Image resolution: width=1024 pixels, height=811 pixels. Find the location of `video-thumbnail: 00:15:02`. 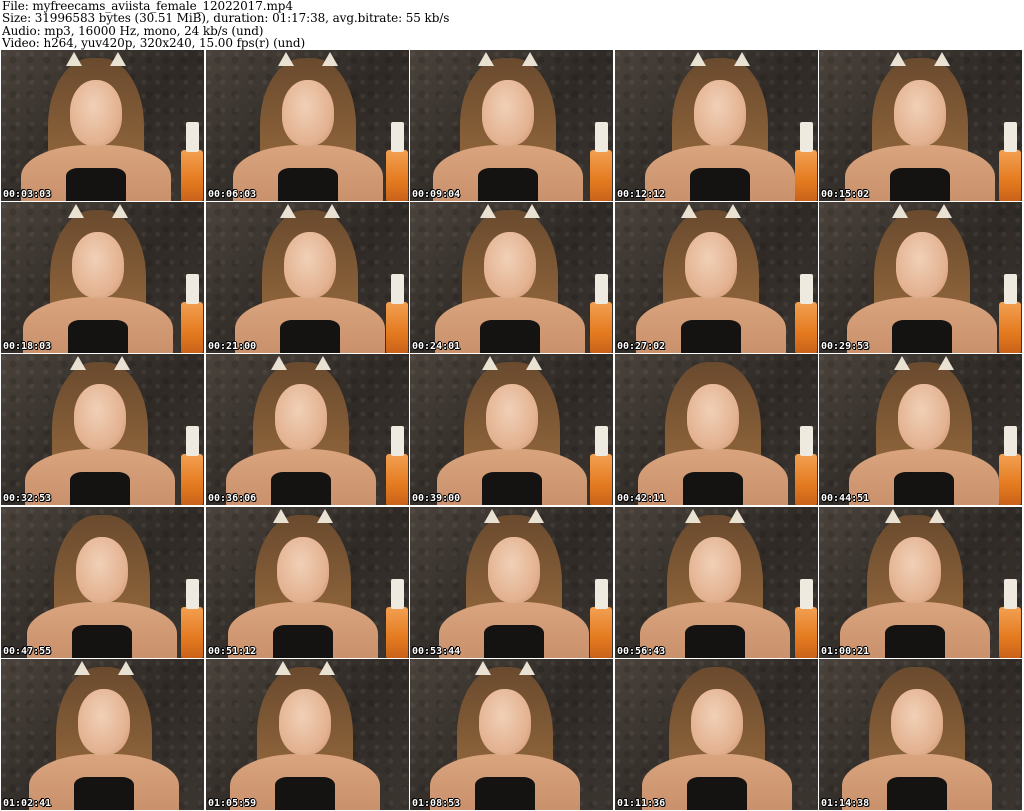

video-thumbnail: 00:15:02 is located at coordinates (920, 125).